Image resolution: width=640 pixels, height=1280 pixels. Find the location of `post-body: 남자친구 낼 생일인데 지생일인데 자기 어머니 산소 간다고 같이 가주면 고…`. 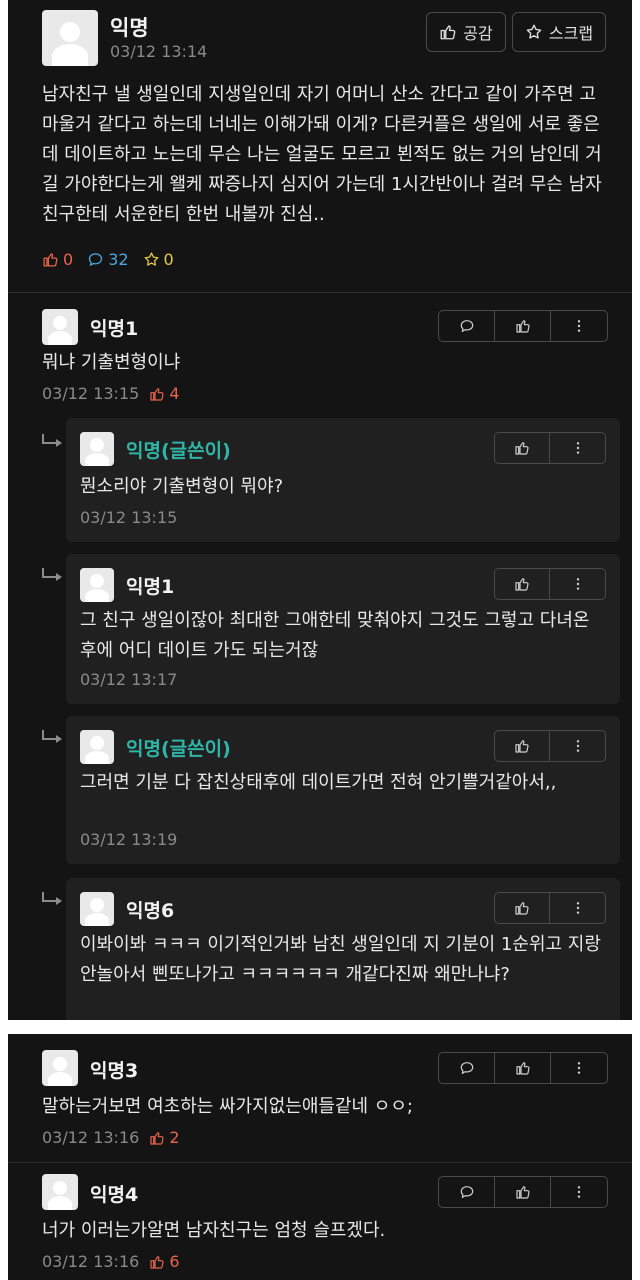

post-body: 남자친구 낼 생일인데 지생일인데 자기 어머니 산소 간다고 같이 가주면 고… is located at coordinates (322, 154).